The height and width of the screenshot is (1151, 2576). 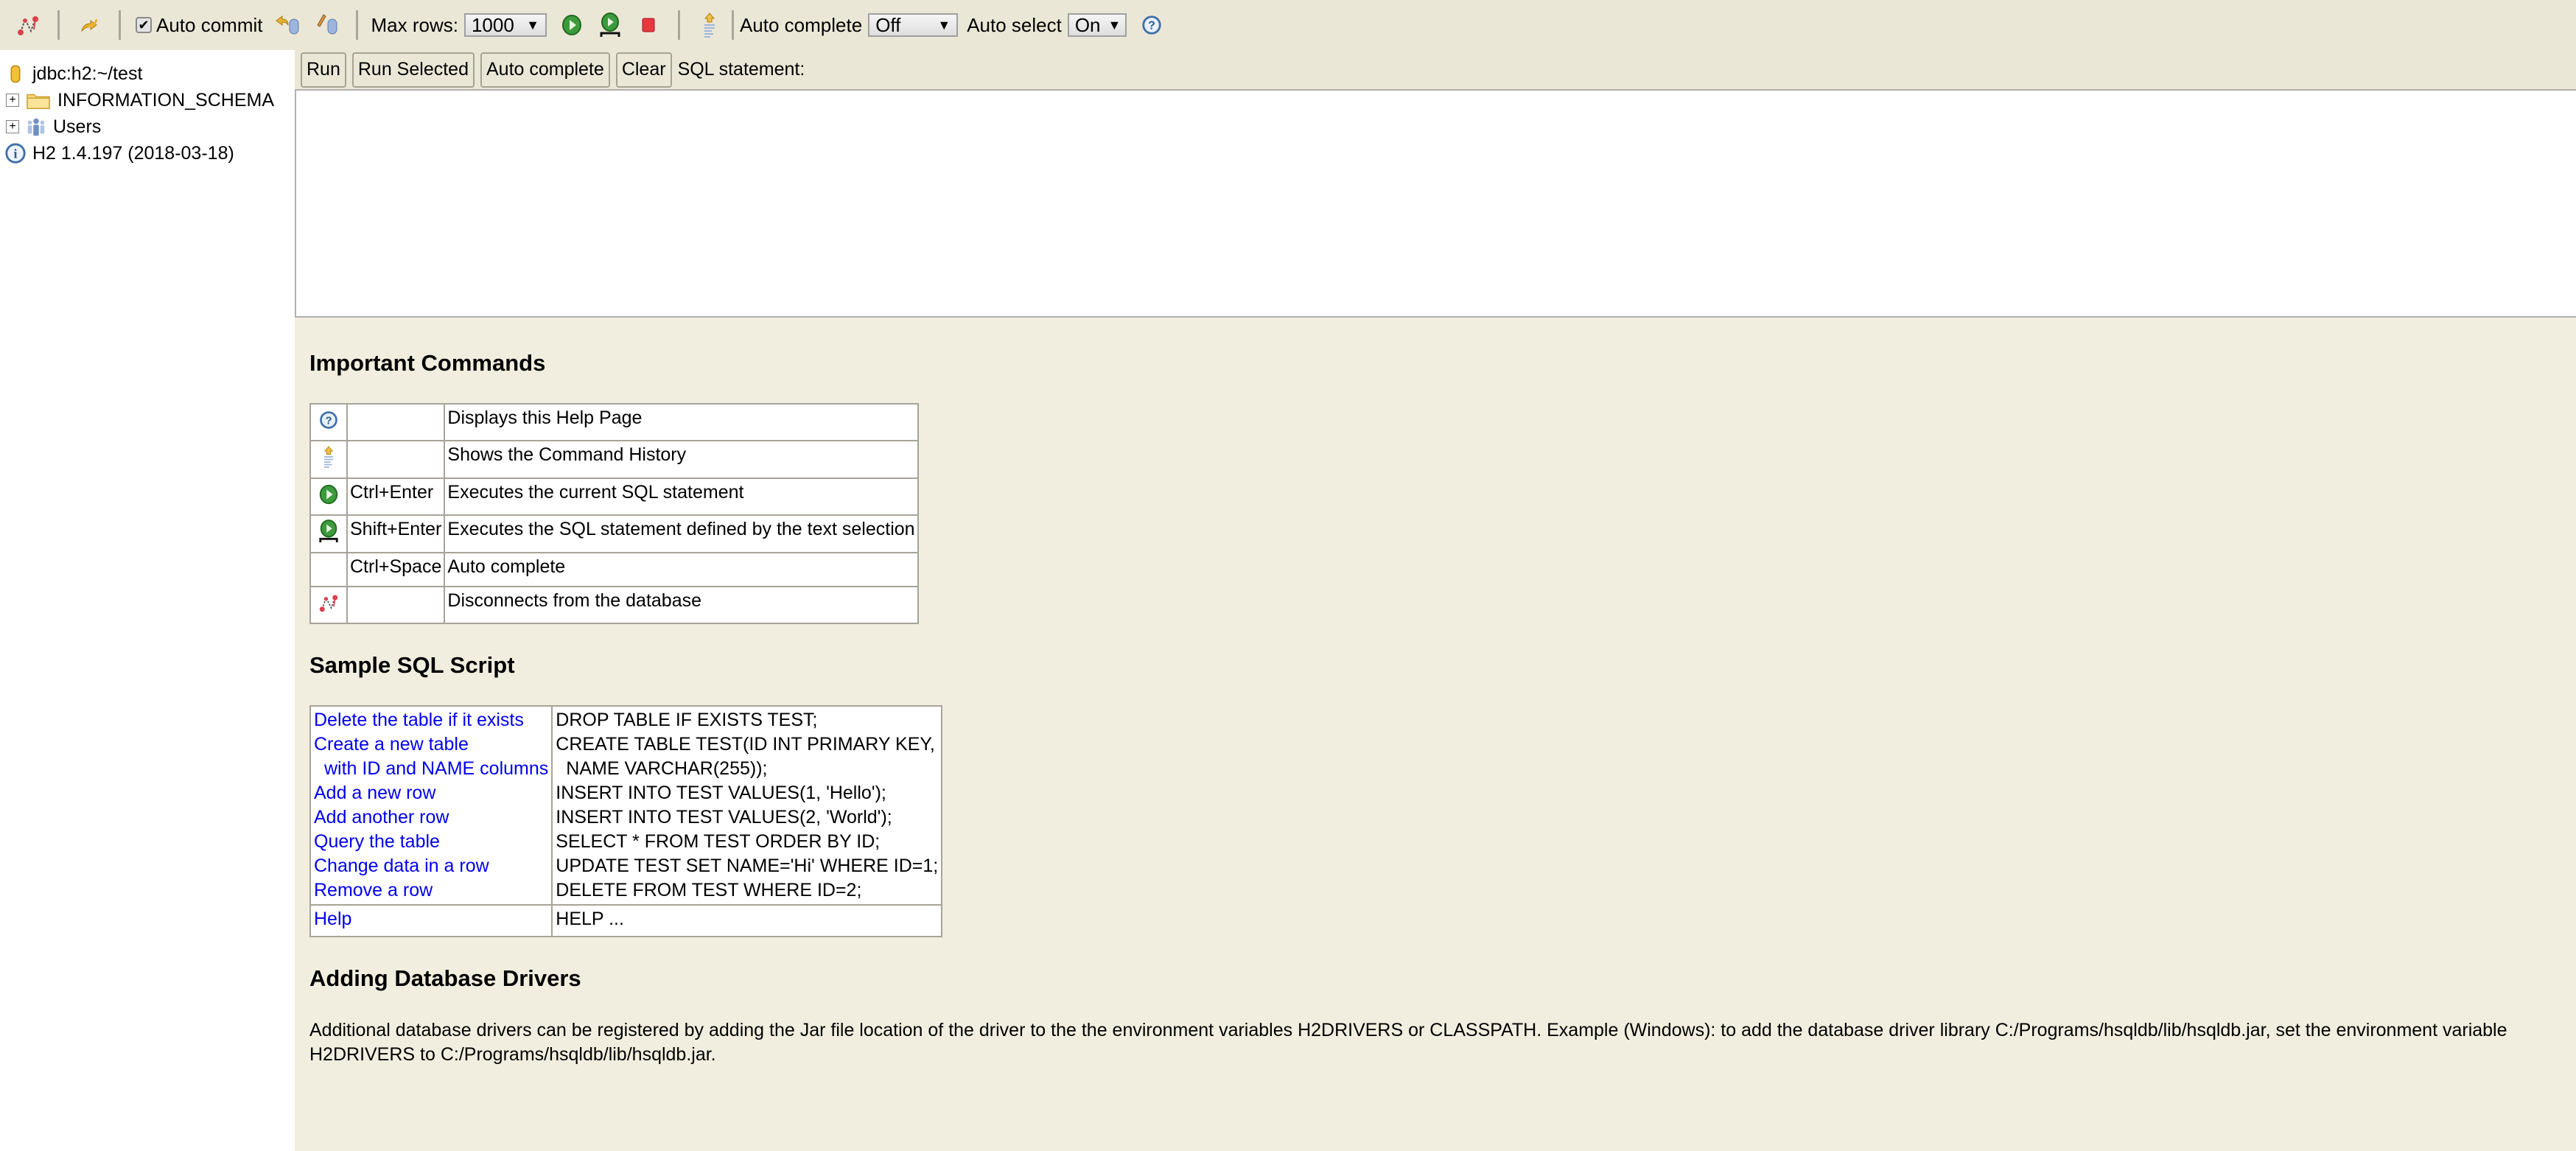 I want to click on command-key: Shift+Enter, so click(x=396, y=533).